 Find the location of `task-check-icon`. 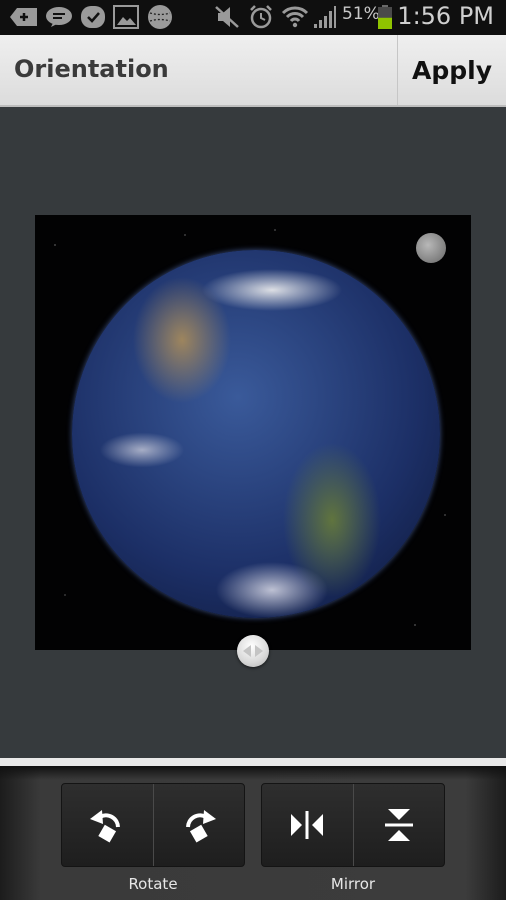

task-check-icon is located at coordinates (93, 17).